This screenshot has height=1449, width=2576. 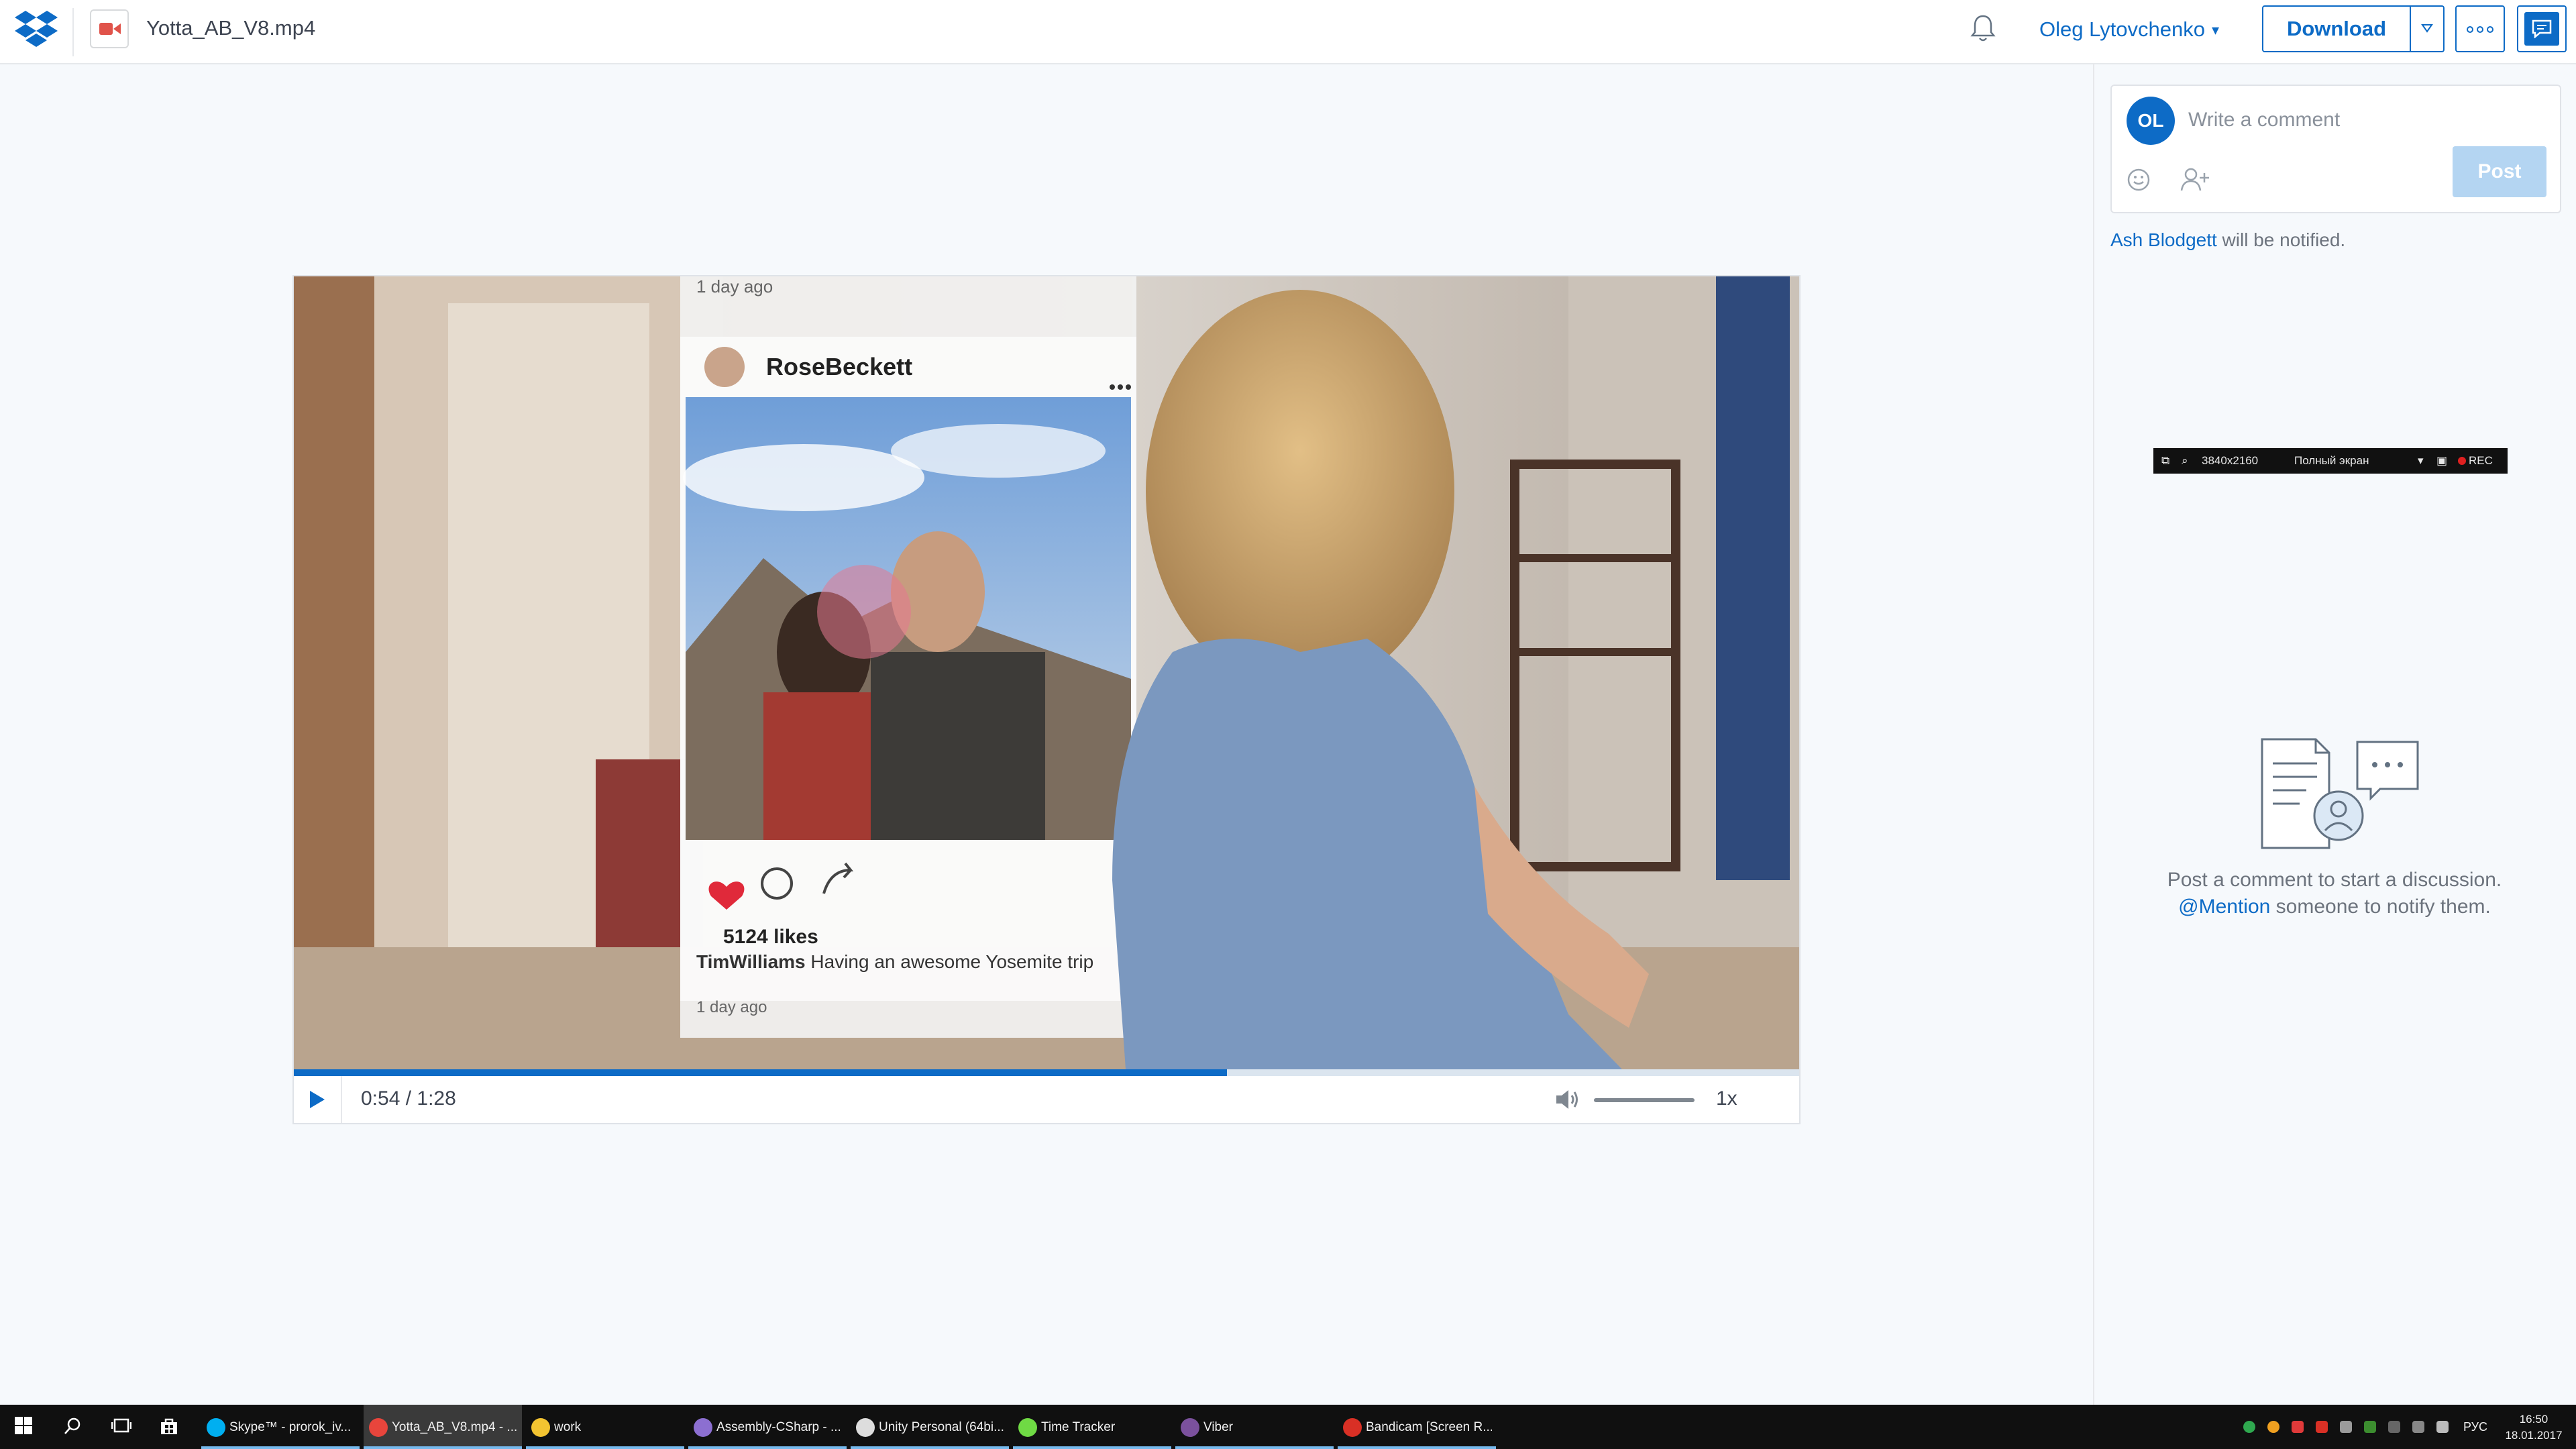 I want to click on task-view-button, so click(x=121, y=1427).